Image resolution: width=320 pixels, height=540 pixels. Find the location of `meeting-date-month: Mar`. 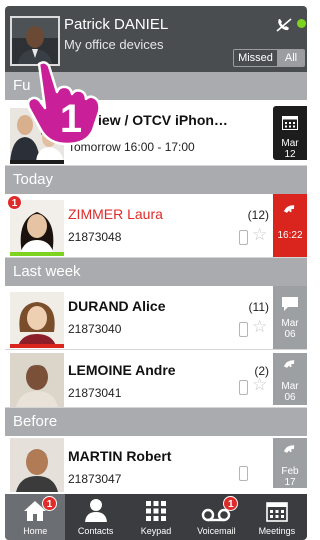

meeting-date-month: Mar is located at coordinates (290, 143).